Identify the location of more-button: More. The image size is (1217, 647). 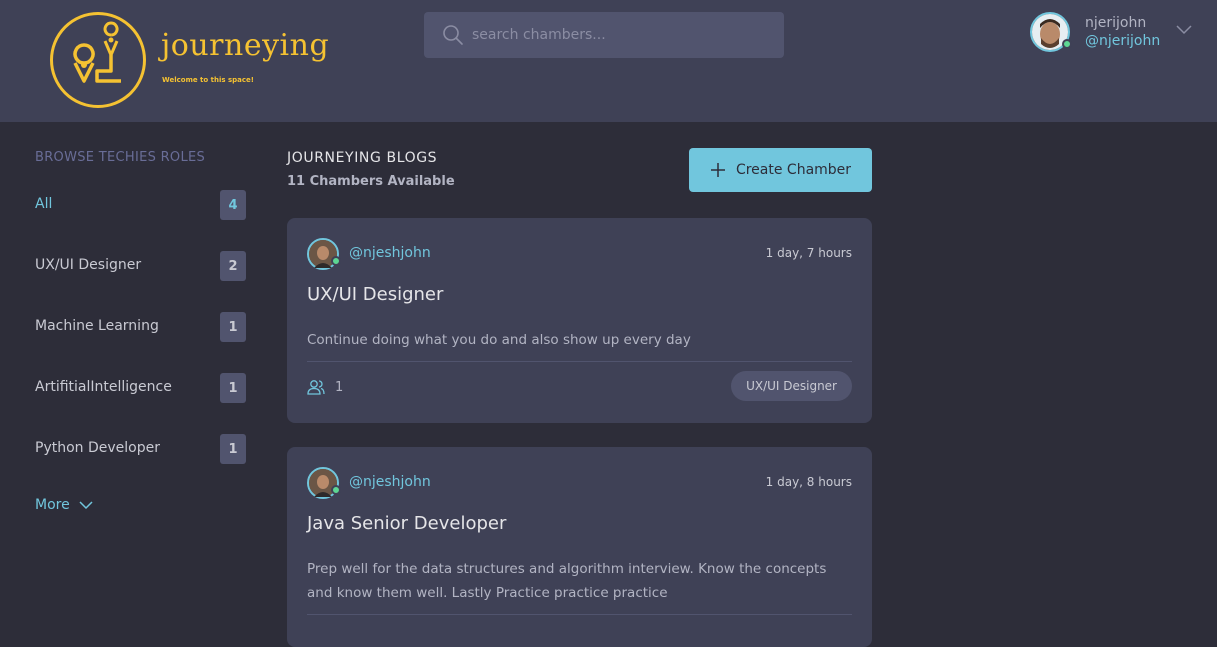
(64, 505).